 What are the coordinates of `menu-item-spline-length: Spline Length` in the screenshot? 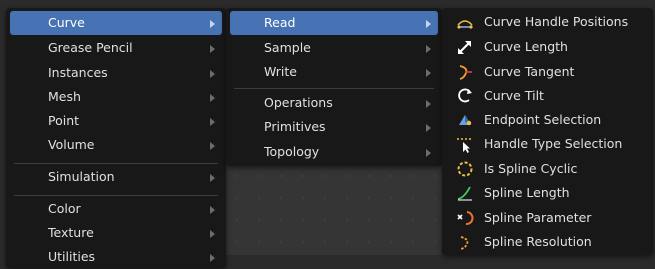 It's located at (547, 193).